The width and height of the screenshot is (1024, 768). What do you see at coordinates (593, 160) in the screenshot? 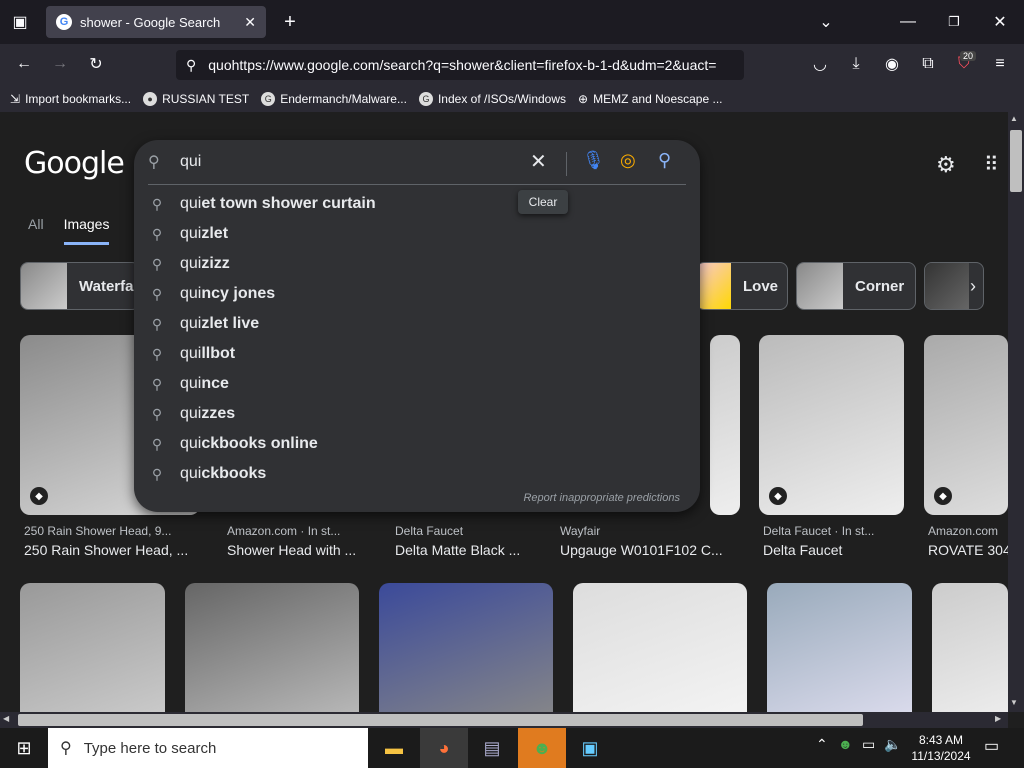
I see `microphone-icon: 🎙` at bounding box center [593, 160].